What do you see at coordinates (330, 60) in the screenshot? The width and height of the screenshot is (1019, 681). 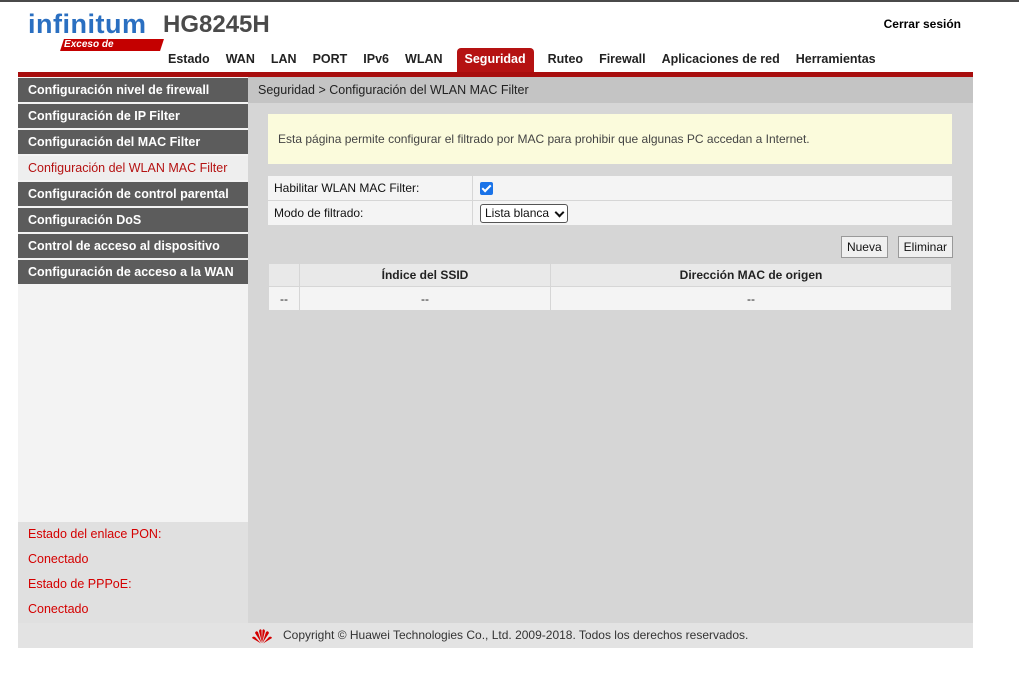 I see `nav-port: PORT` at bounding box center [330, 60].